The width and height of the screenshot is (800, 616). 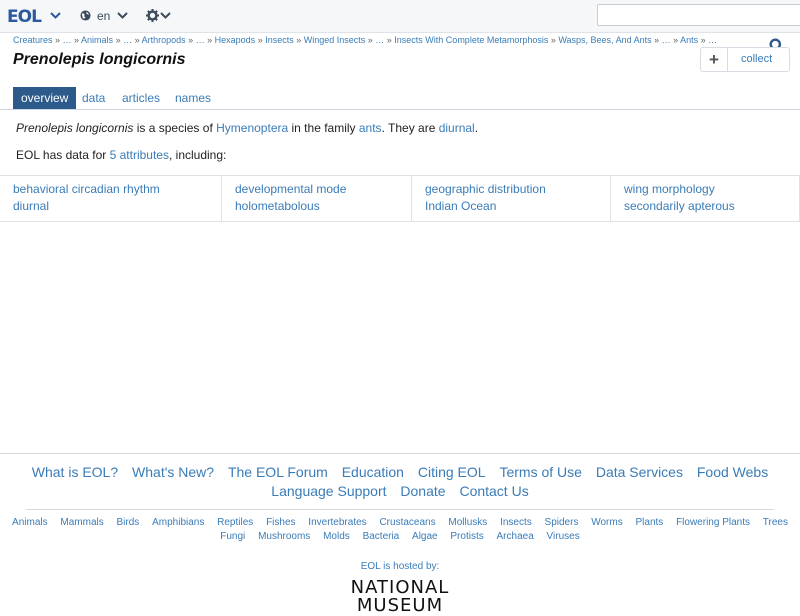 I want to click on breadcrumb-item: Insects With Complete Metamorphosis, so click(x=471, y=40).